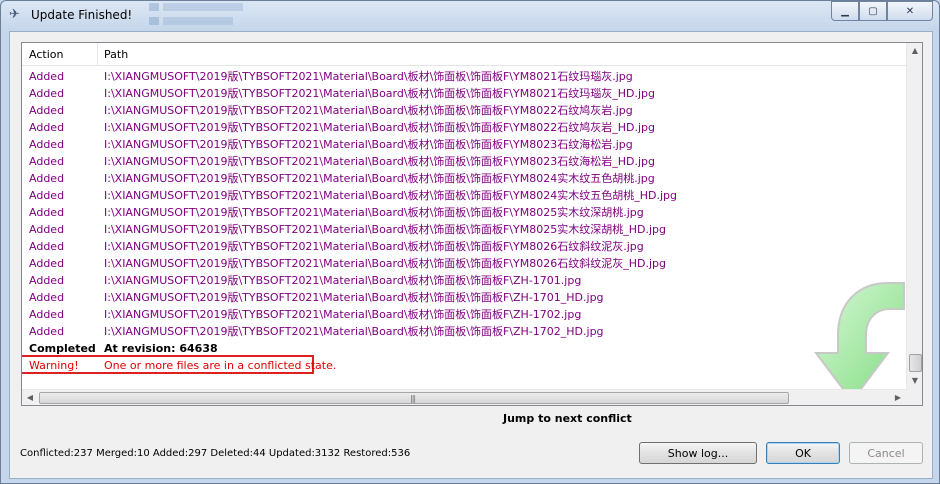  I want to click on green-curved-arrow-icon, so click(859, 342).